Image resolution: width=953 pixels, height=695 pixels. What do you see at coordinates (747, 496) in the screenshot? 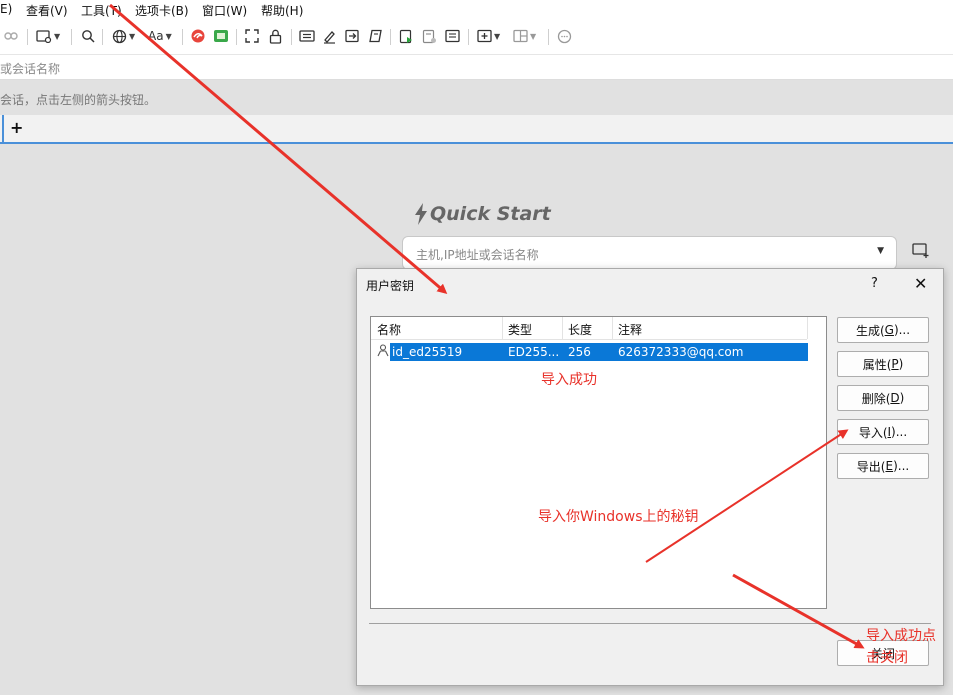
I see `arrow-to-import-button` at bounding box center [747, 496].